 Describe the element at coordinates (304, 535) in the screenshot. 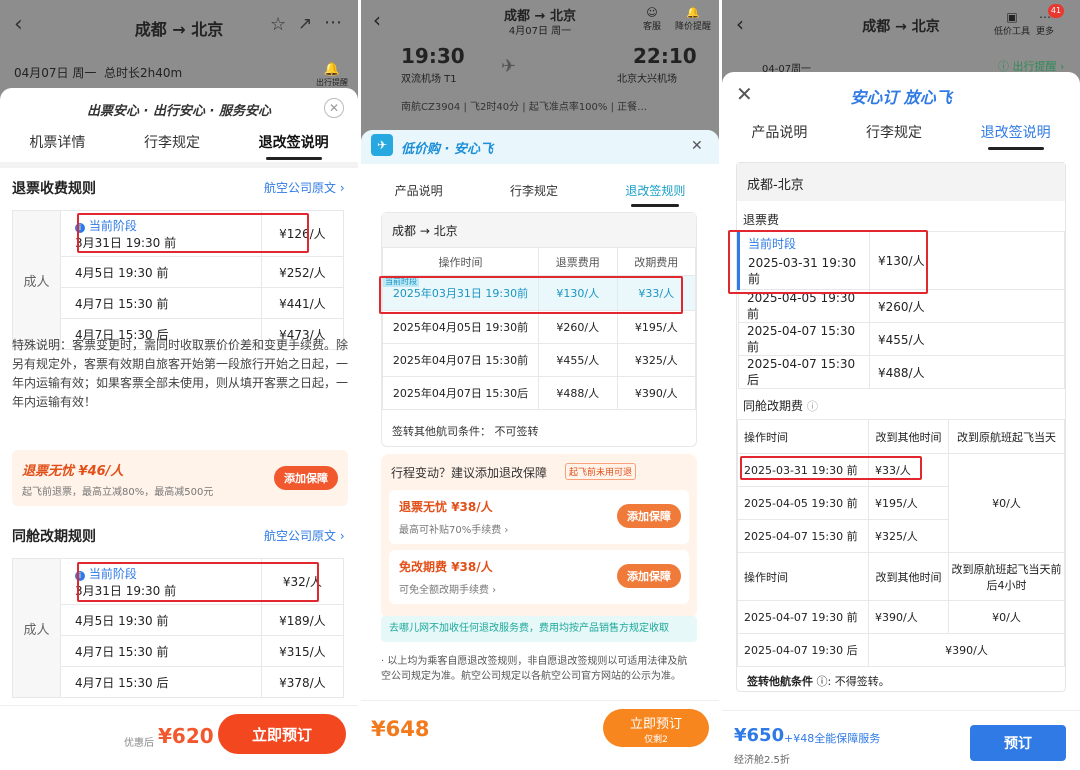

I see `airline-change-link: 航空公司原文 ›` at that location.